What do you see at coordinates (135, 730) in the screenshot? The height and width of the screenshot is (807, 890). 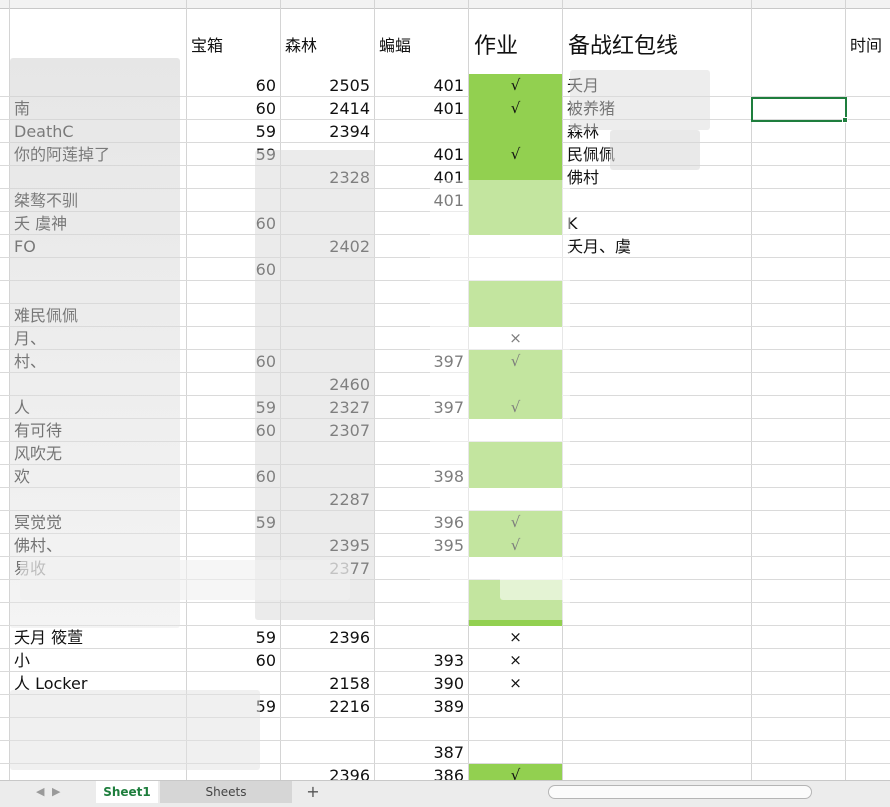 I see `privacy-blur-bottom` at bounding box center [135, 730].